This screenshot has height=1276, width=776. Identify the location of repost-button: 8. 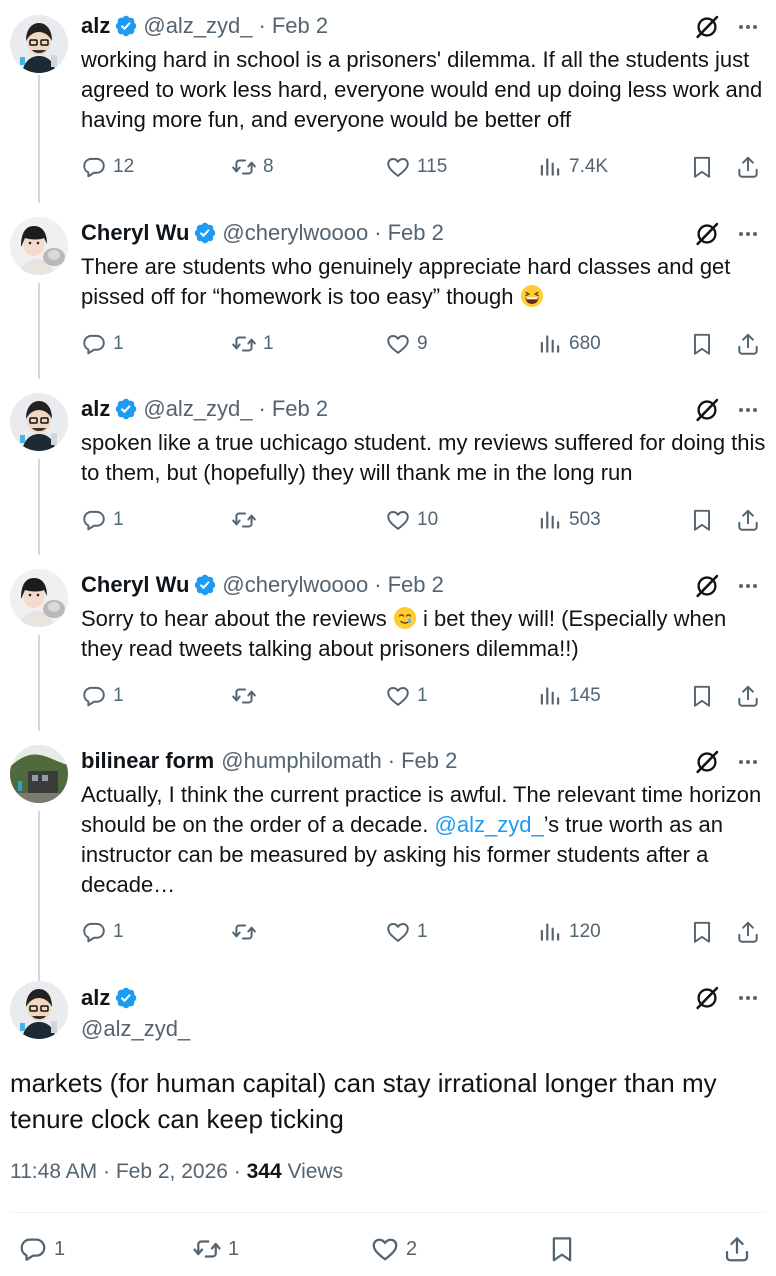
(252, 167).